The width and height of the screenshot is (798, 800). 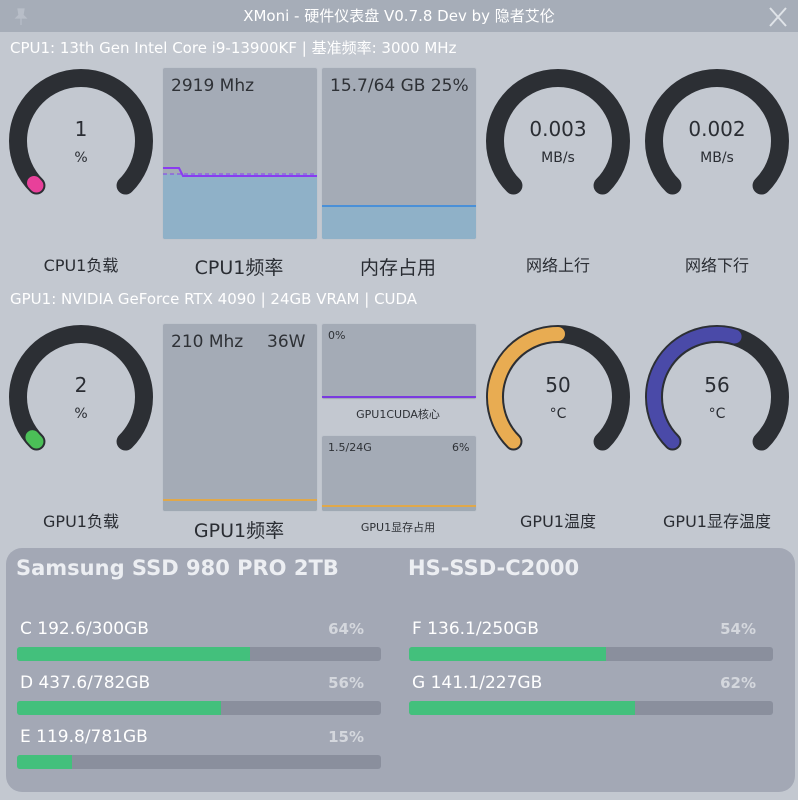 What do you see at coordinates (558, 129) in the screenshot?
I see `net-up-value: 0.003` at bounding box center [558, 129].